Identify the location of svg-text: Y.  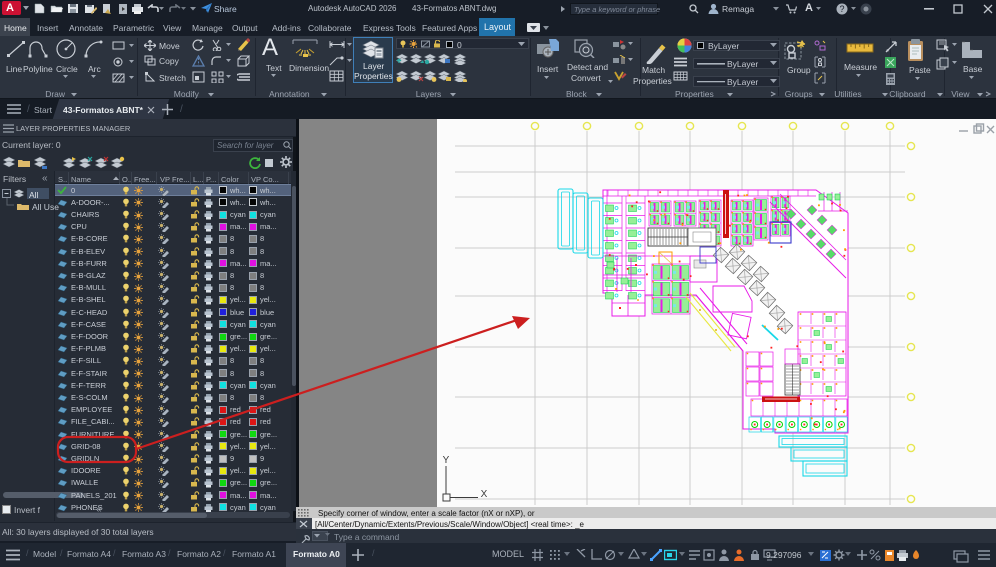
(446, 460).